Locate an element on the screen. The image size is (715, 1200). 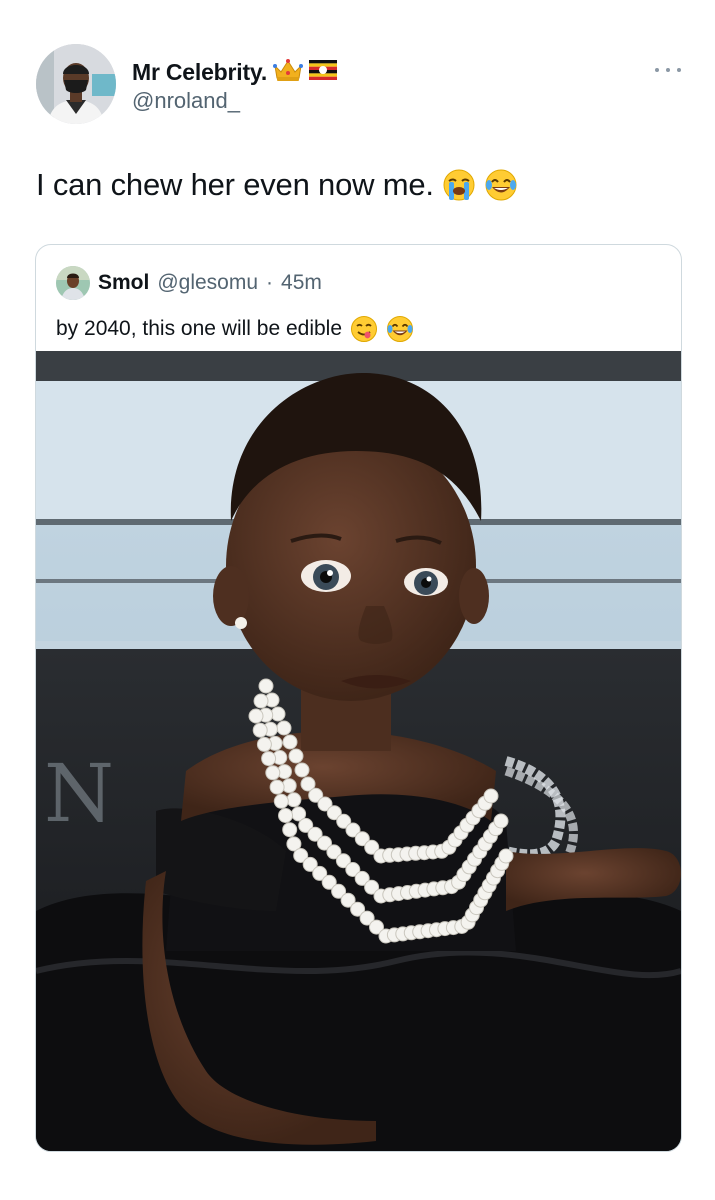
author-avatar is located at coordinates (76, 84).